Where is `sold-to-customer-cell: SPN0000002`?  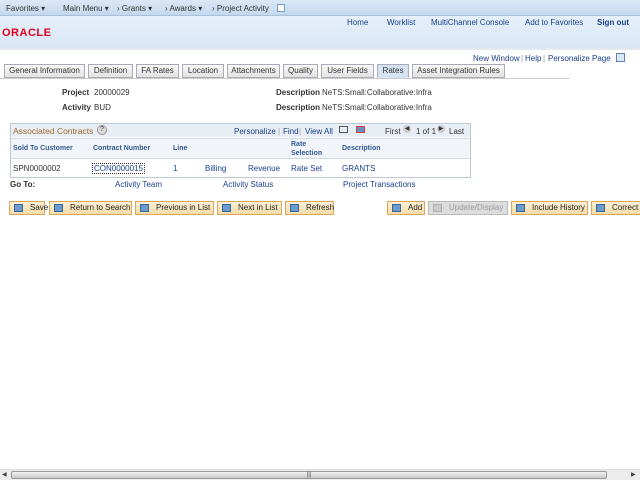 sold-to-customer-cell: SPN0000002 is located at coordinates (37, 168).